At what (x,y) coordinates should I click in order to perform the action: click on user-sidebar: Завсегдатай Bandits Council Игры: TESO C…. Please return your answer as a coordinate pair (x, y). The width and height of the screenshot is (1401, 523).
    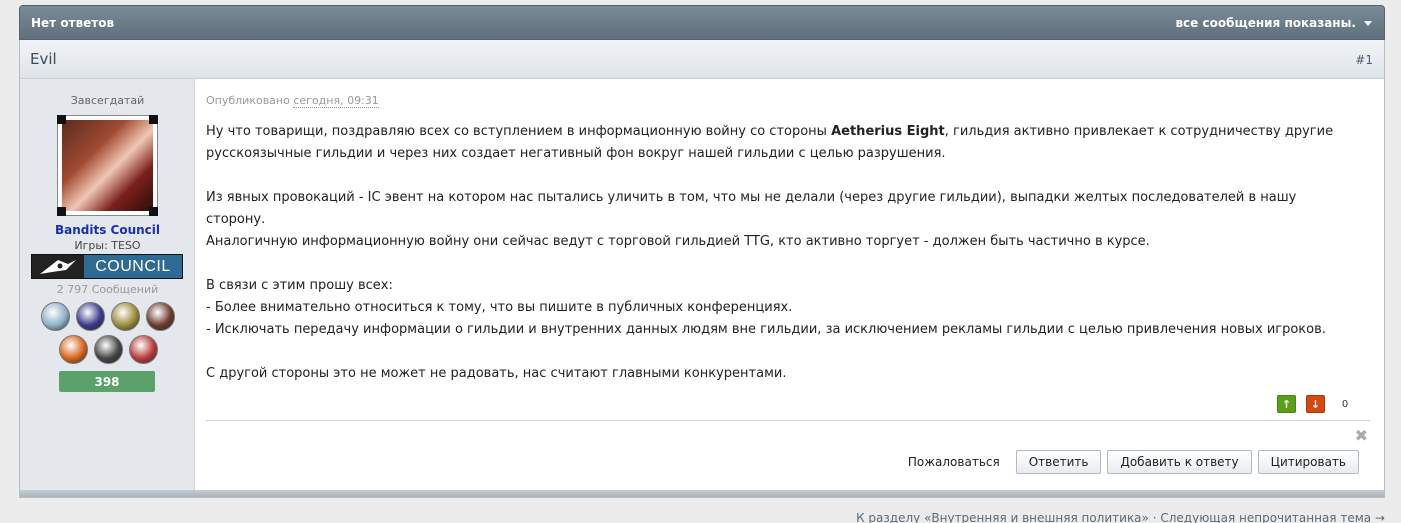
    Looking at the image, I should click on (107, 285).